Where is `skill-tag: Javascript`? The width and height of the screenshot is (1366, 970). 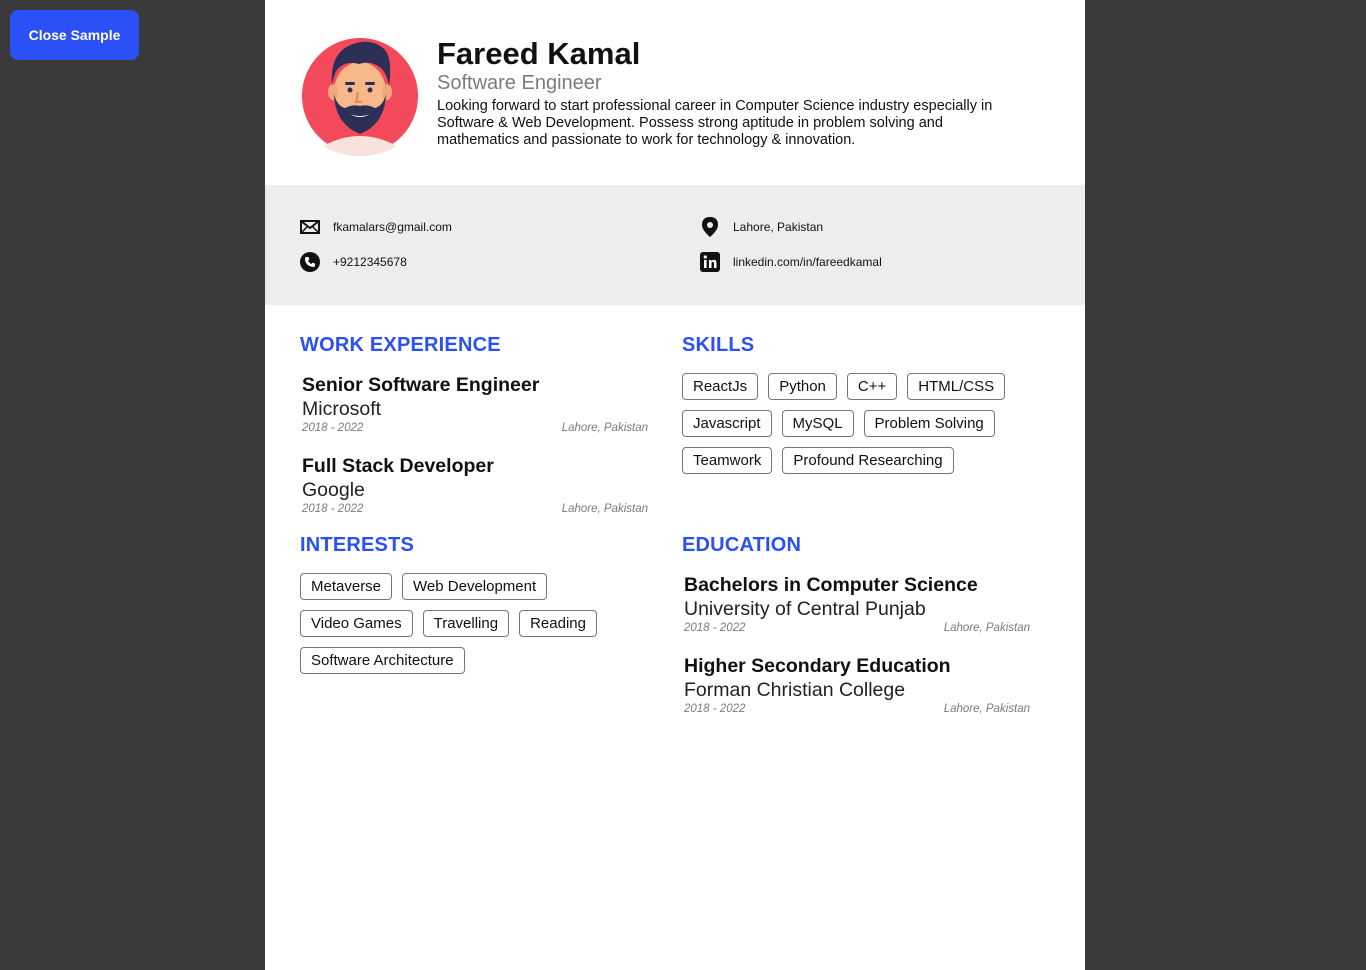
skill-tag: Javascript is located at coordinates (727, 423).